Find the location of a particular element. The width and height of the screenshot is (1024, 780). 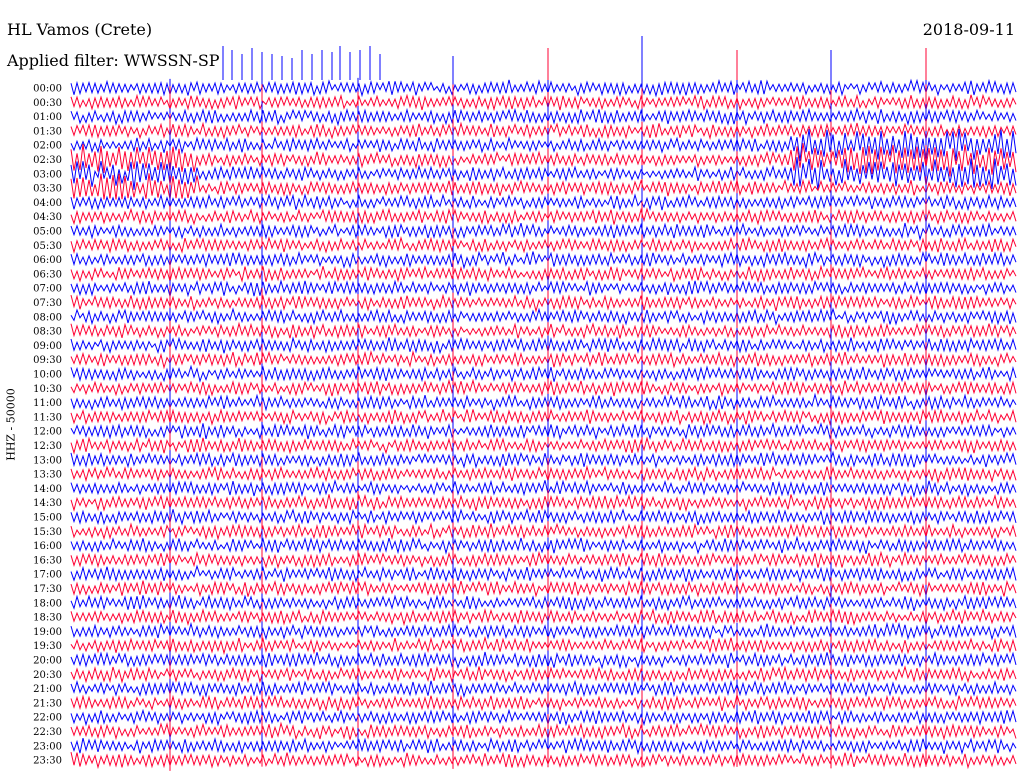

row-time-label: 02:30 is located at coordinates (47, 160).